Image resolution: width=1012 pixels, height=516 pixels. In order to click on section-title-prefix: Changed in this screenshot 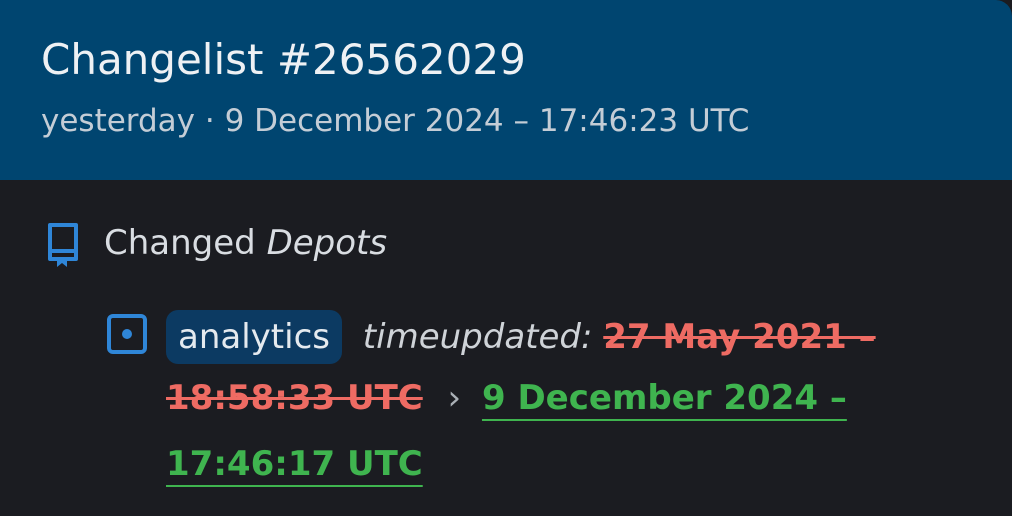, I will do `click(180, 243)`.